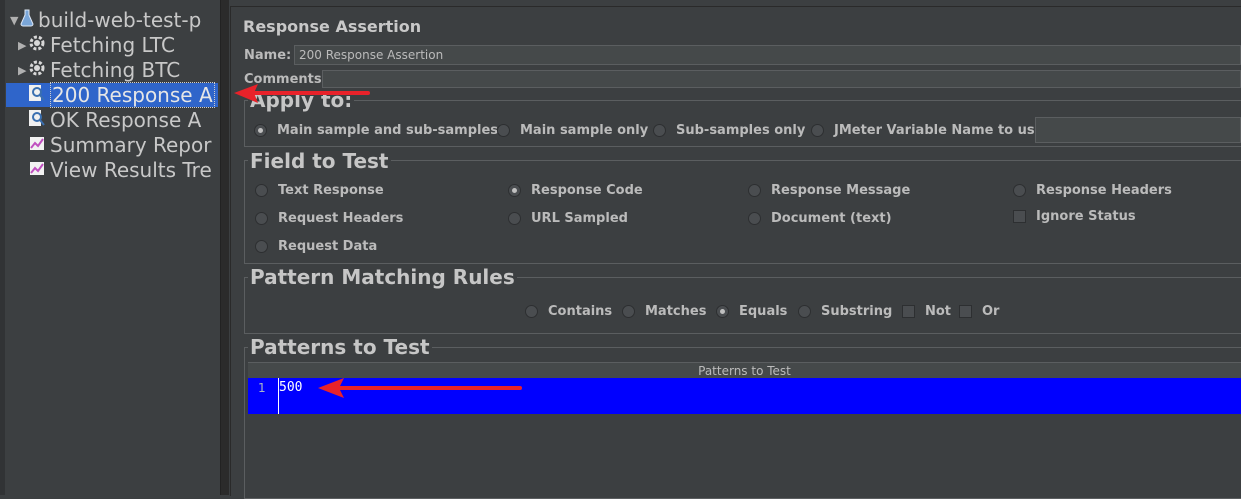 The height and width of the screenshot is (499, 1241). What do you see at coordinates (126, 120) in the screenshot?
I see `tree-item-label: OK Response A` at bounding box center [126, 120].